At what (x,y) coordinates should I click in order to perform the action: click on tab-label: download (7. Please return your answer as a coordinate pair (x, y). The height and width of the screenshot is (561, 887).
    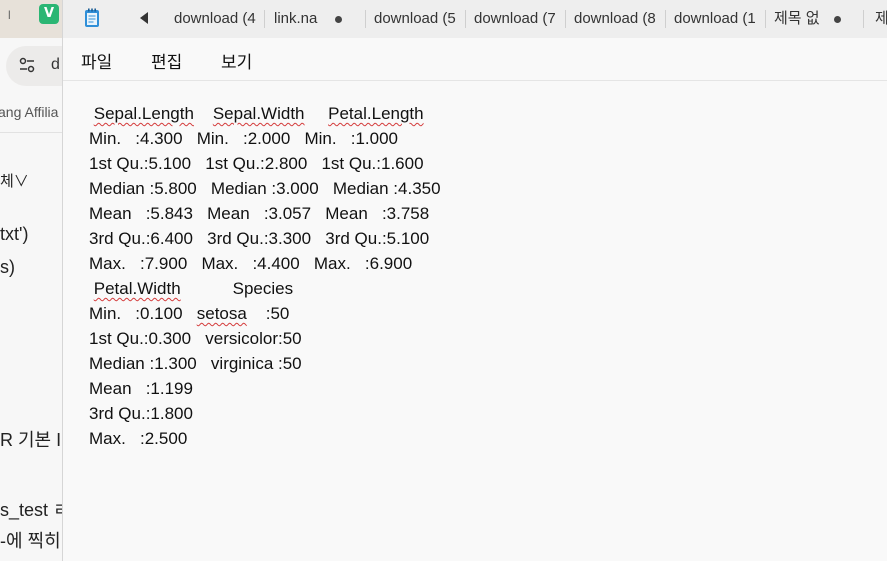
    Looking at the image, I should click on (515, 18).